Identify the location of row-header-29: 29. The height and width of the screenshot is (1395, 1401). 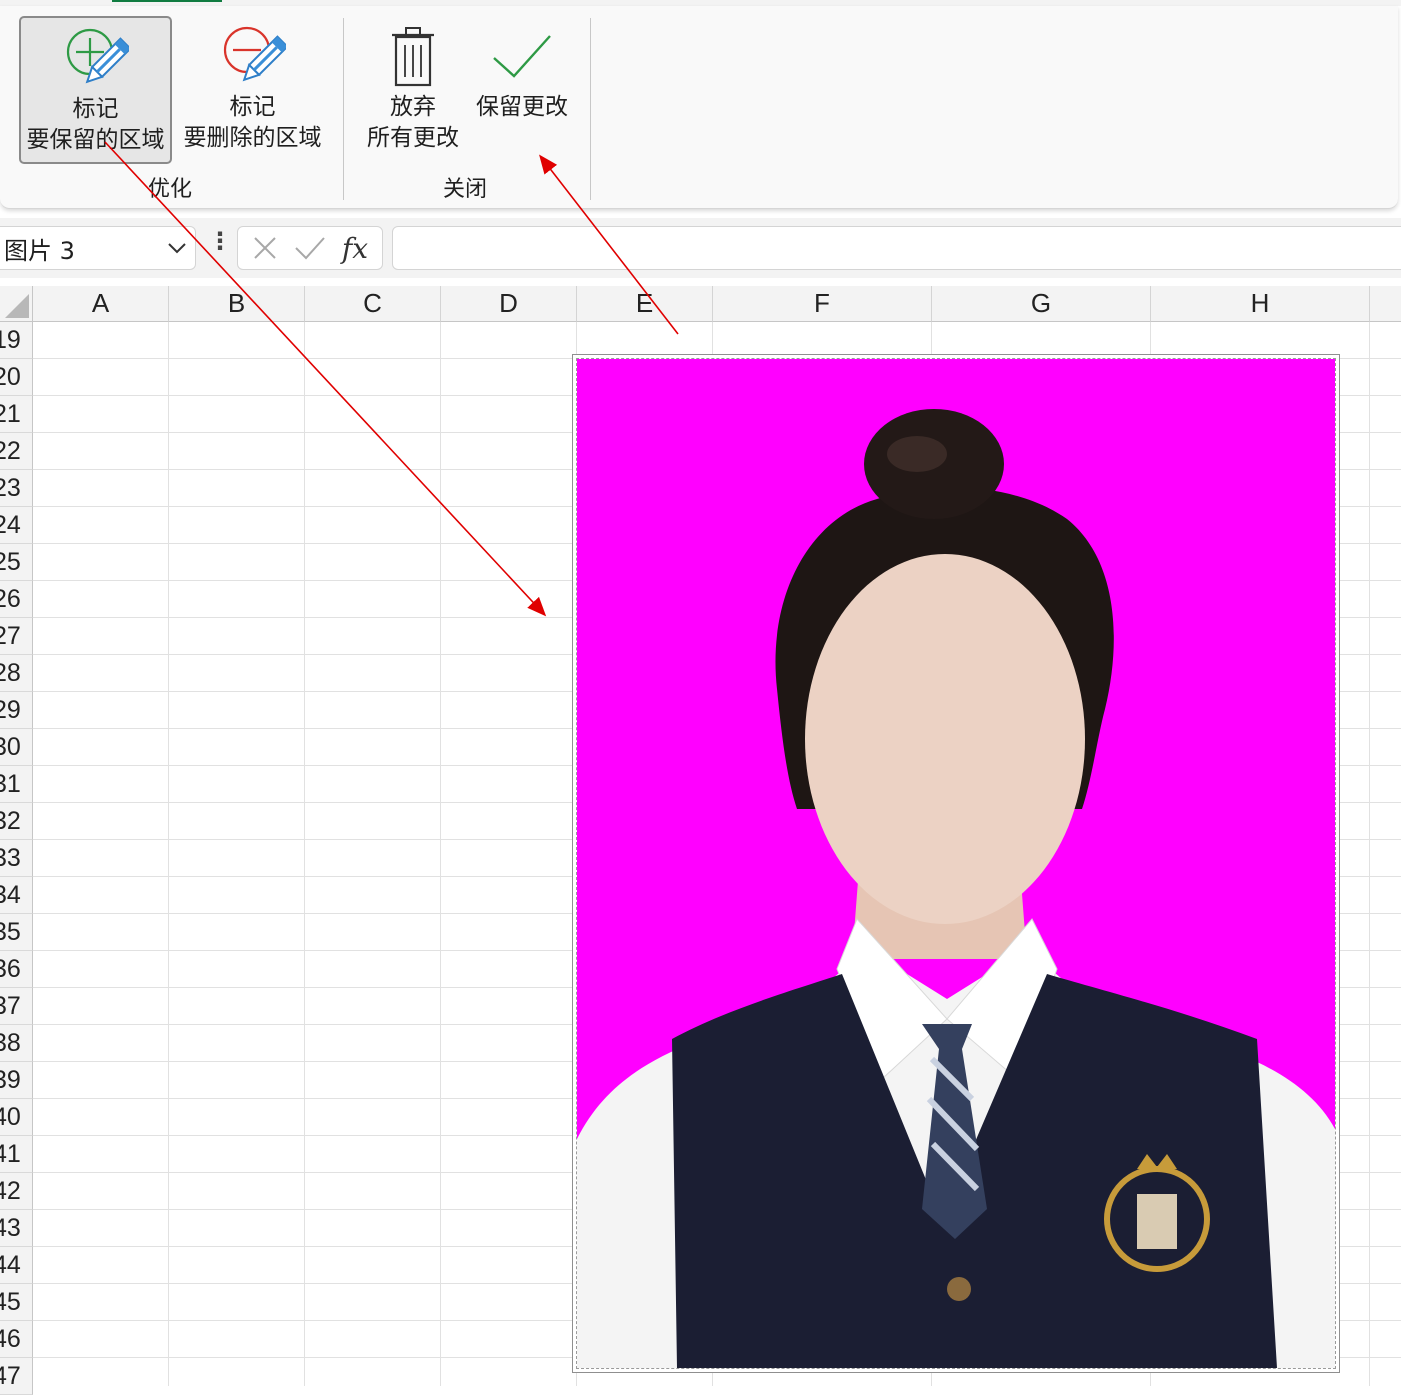
(16, 710).